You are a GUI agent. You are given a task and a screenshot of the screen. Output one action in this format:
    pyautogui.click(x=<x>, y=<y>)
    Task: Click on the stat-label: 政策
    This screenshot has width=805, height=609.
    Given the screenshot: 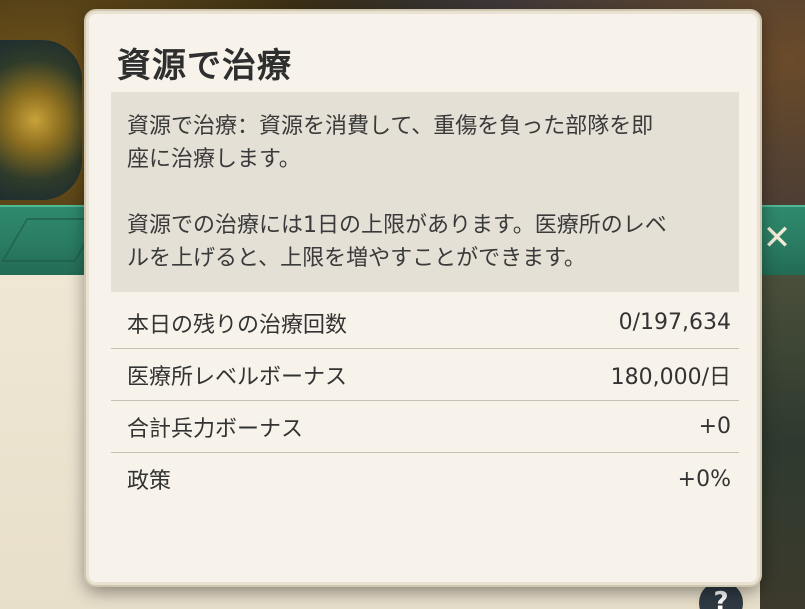 What is the action you would take?
    pyautogui.click(x=149, y=481)
    